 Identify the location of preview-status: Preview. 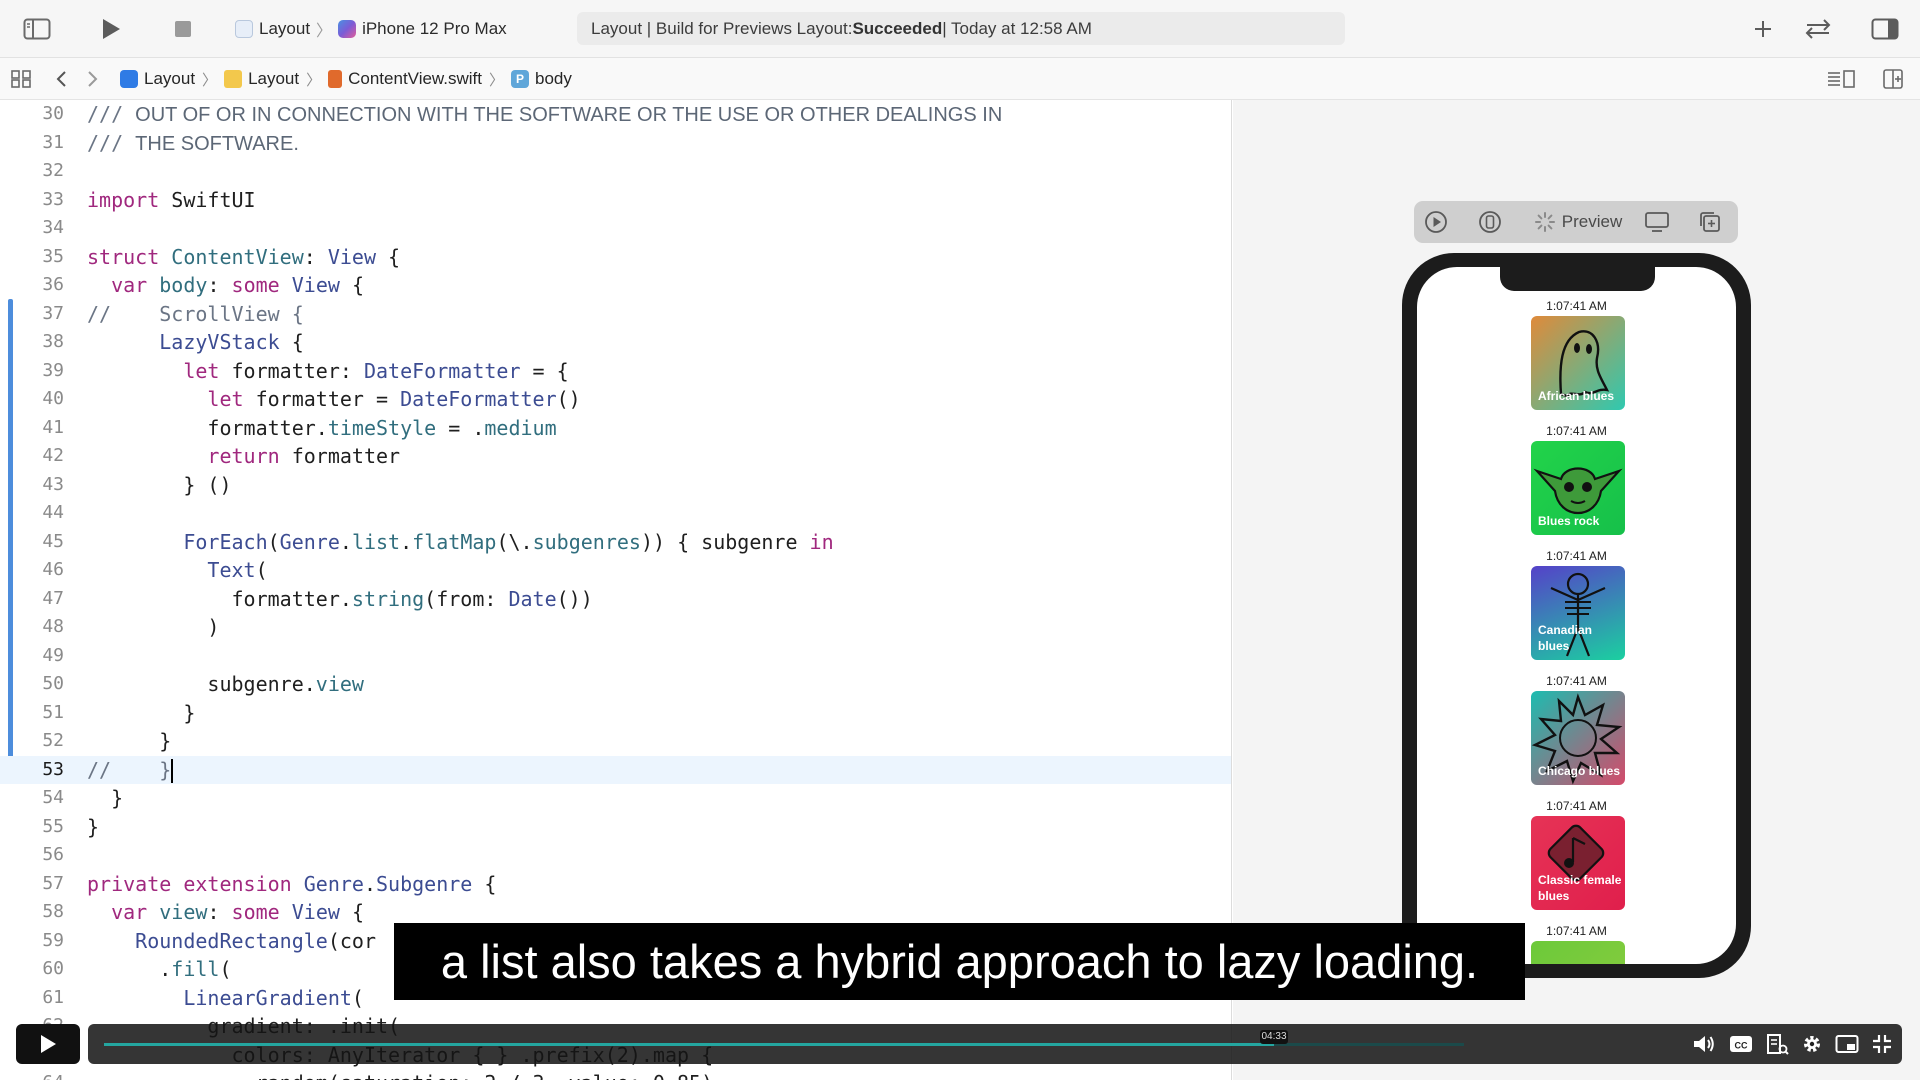
(1578, 222).